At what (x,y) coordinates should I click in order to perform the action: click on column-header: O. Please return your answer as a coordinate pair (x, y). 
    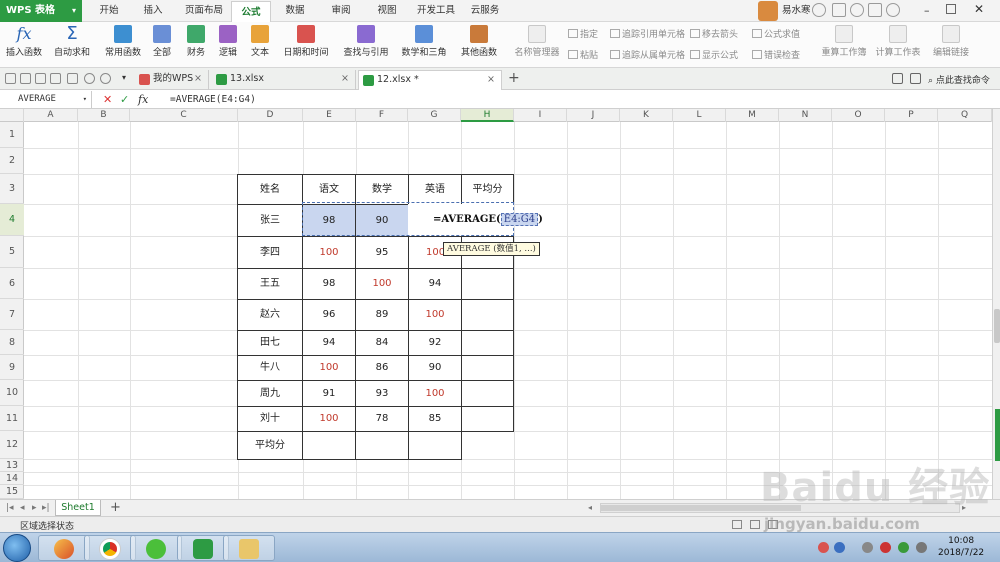
    Looking at the image, I should click on (858, 115).